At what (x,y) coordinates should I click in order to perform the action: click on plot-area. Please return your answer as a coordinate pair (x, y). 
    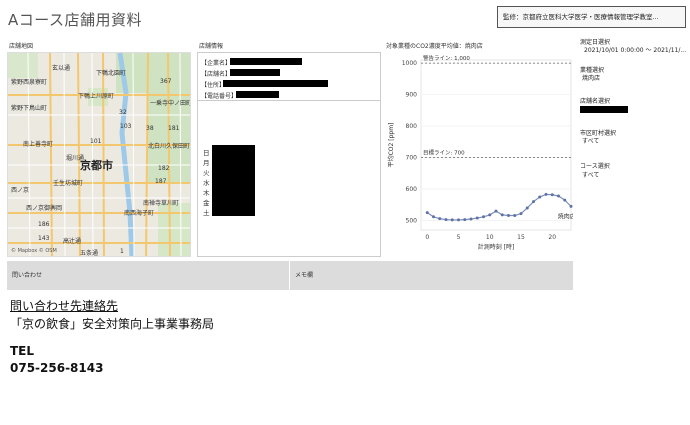
    Looking at the image, I should click on (496, 145).